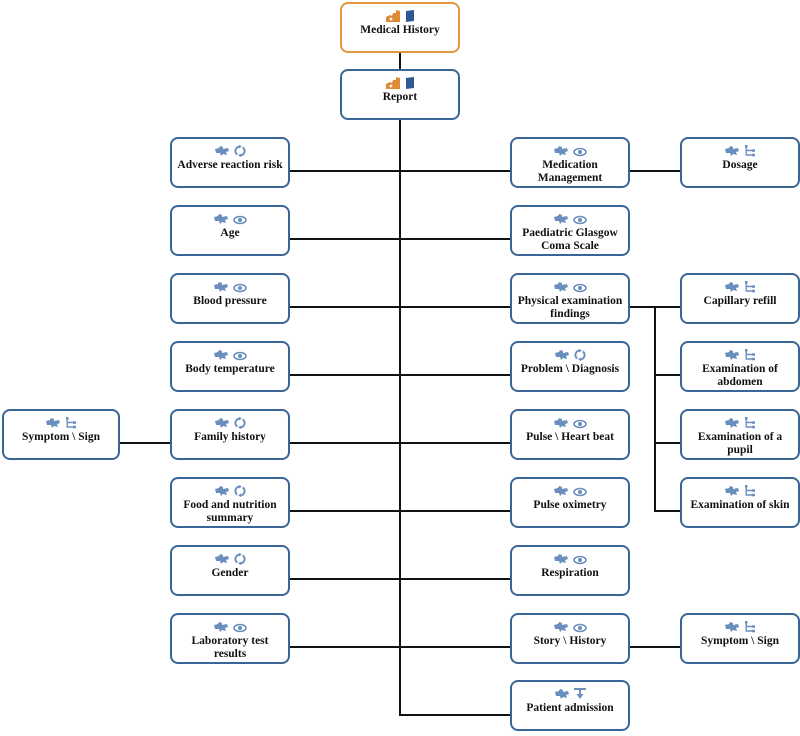  I want to click on node-pulse-heart-beat: Pulse \ Heart beat, so click(570, 434).